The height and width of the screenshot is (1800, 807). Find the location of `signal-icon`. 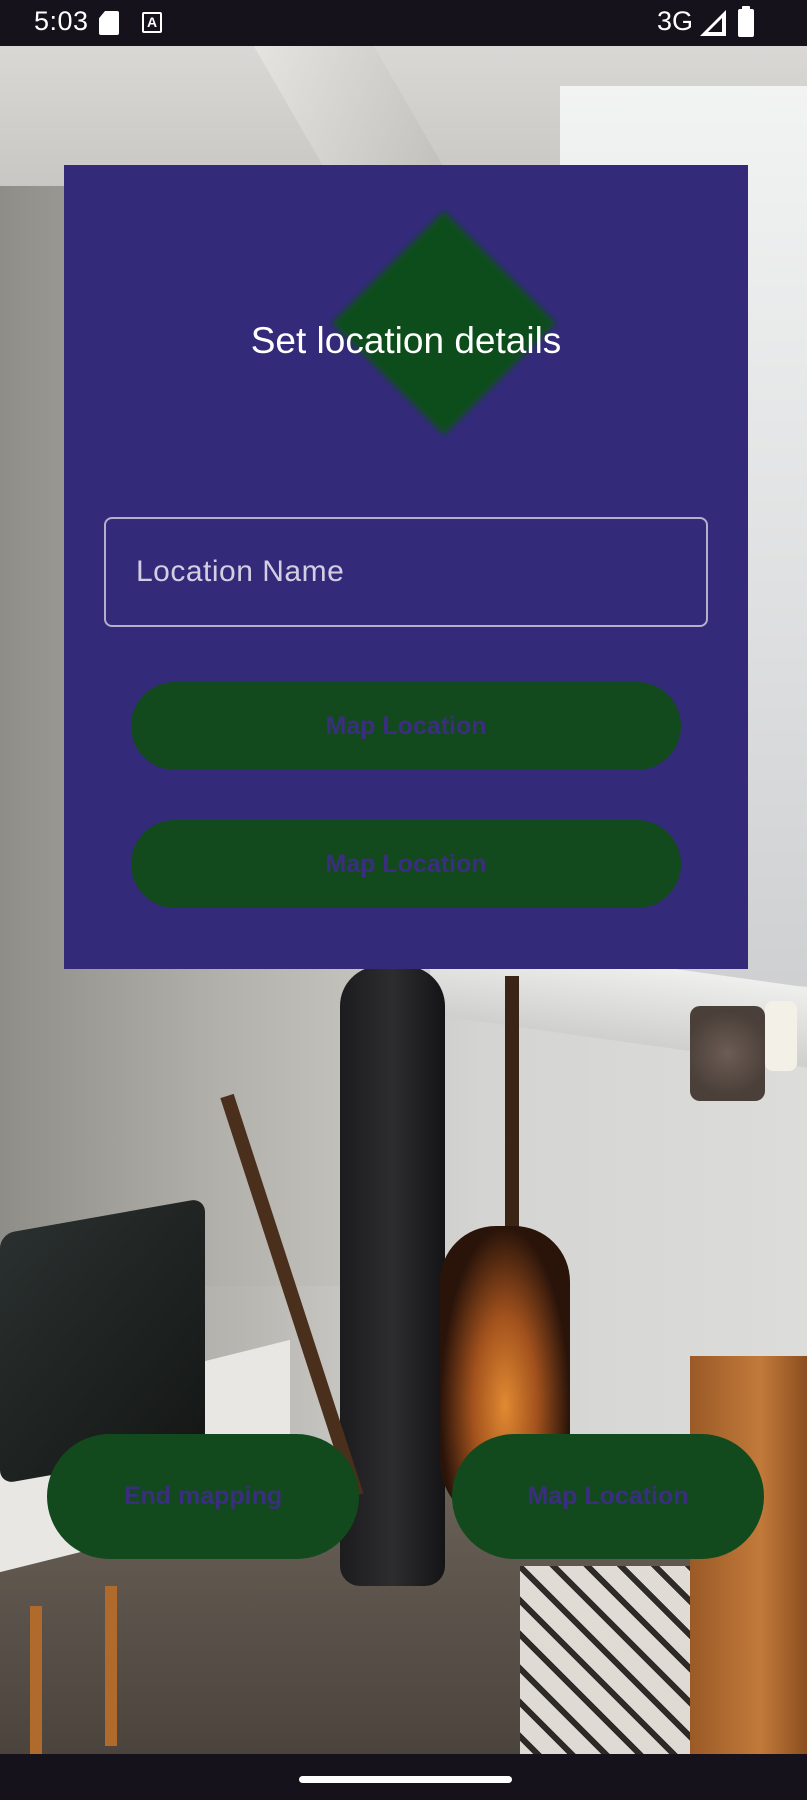

signal-icon is located at coordinates (713, 23).